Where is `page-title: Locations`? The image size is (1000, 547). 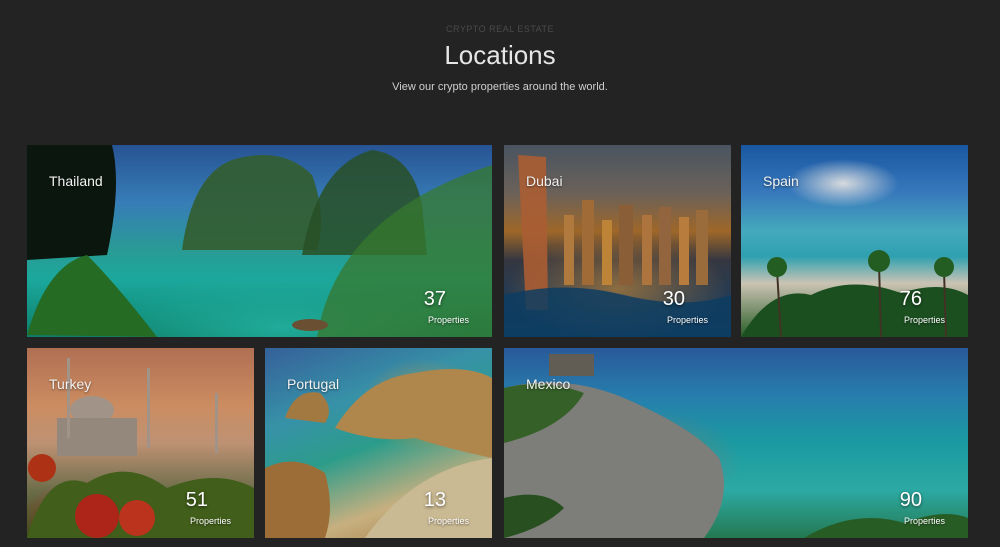 page-title: Locations is located at coordinates (500, 55).